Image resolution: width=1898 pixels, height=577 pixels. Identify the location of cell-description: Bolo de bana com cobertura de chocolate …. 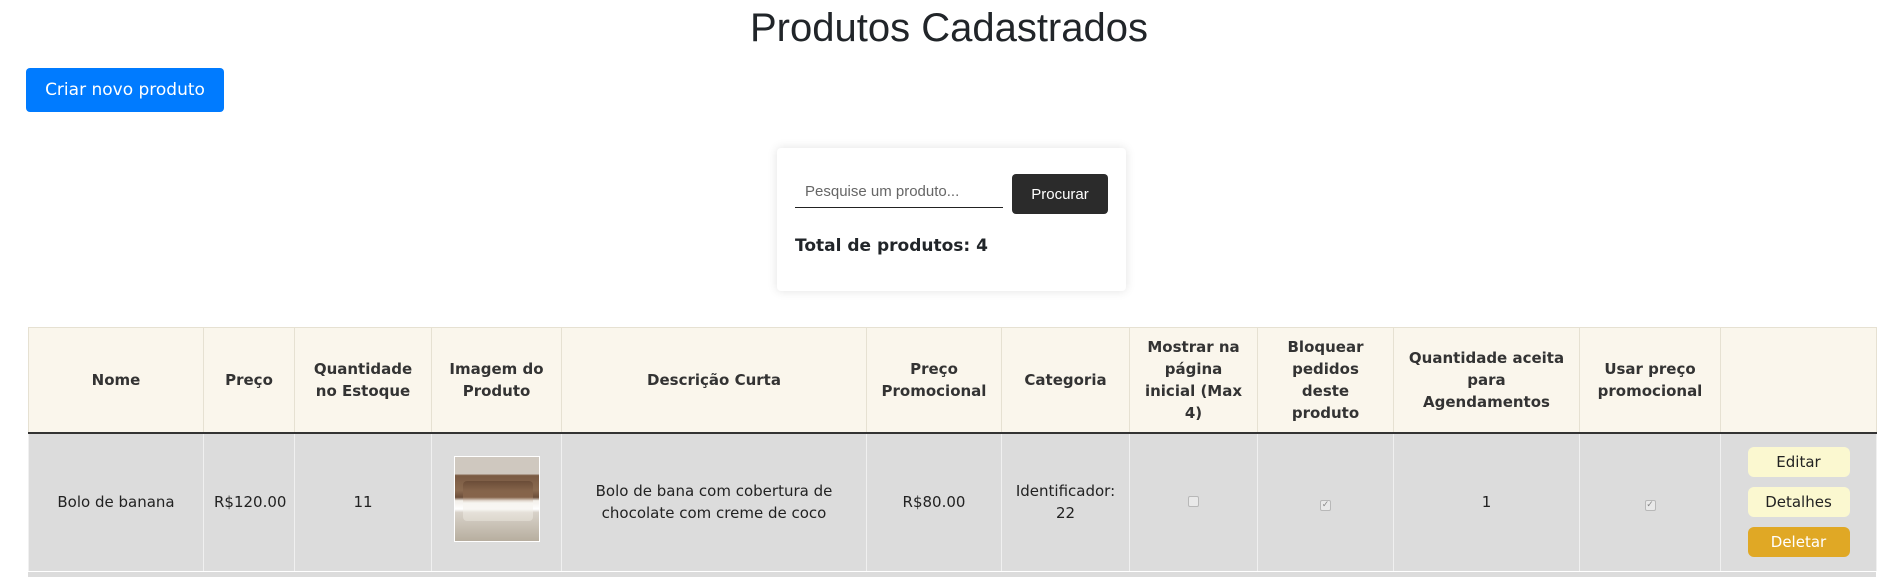
(714, 501).